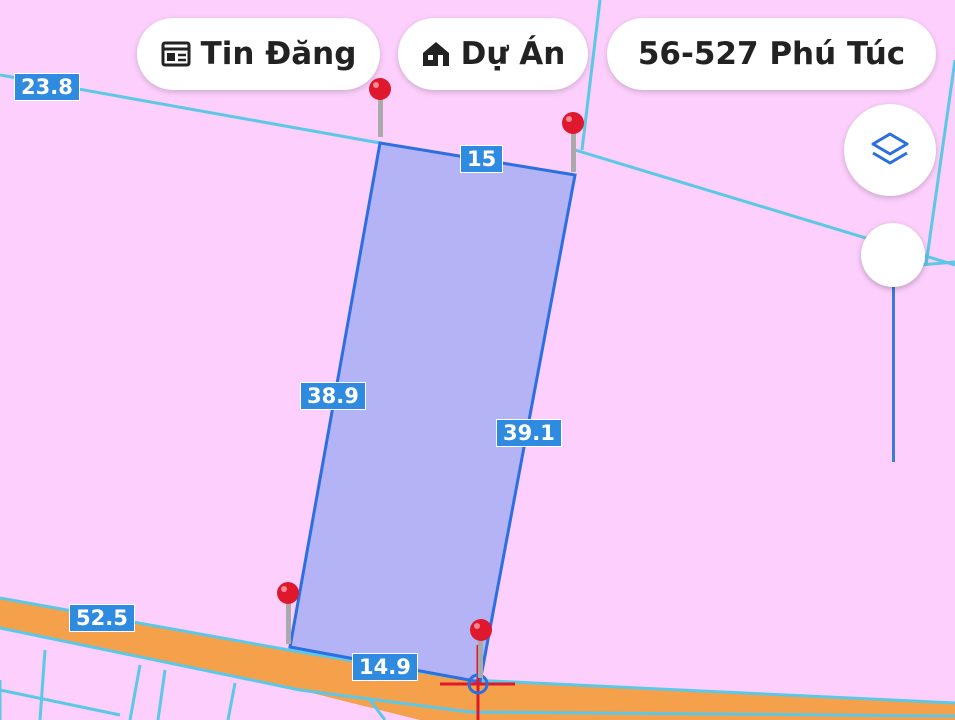  Describe the element at coordinates (333, 396) in the screenshot. I see `parcel-left-edge-label: 38.9` at that location.